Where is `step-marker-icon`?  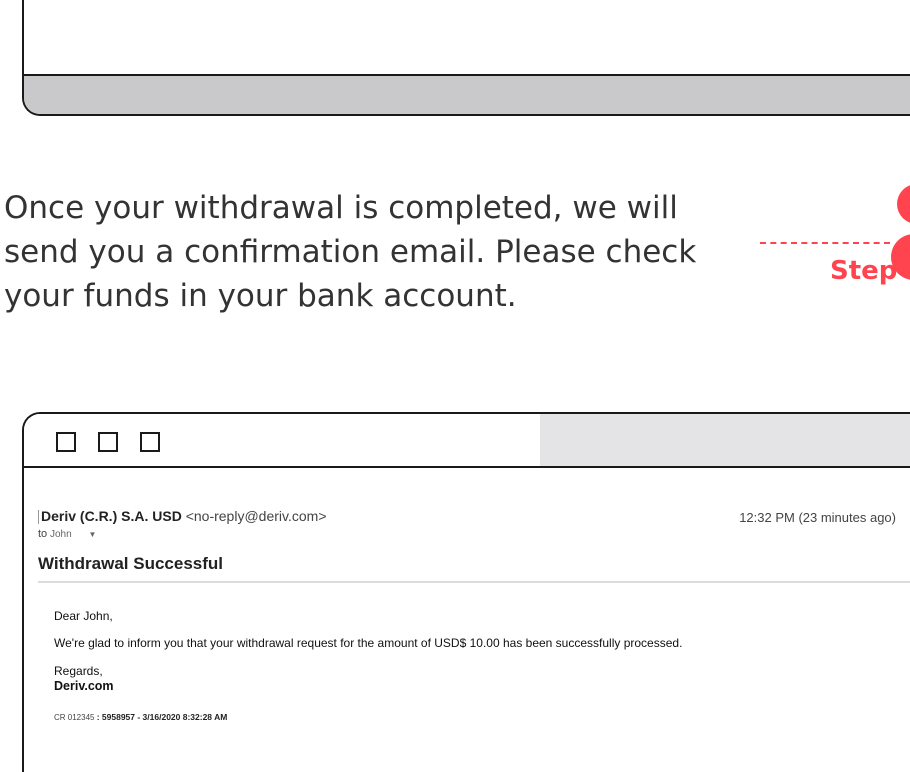 step-marker-icon is located at coordinates (903, 204).